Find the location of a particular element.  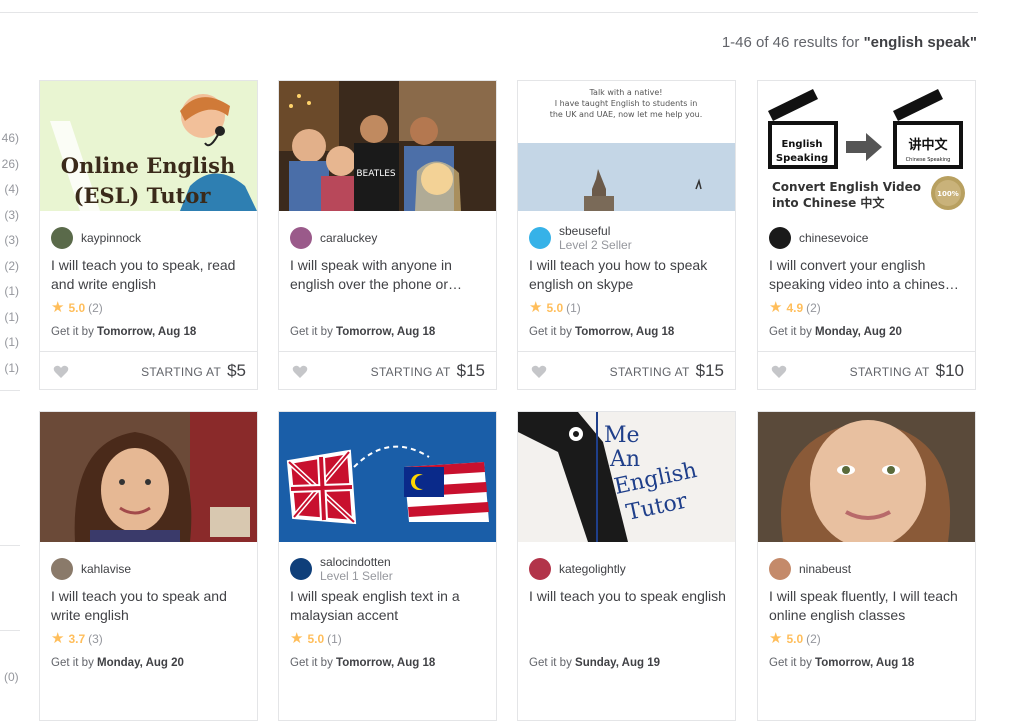

gig-thumbnail: BEATLES is located at coordinates (387, 146).